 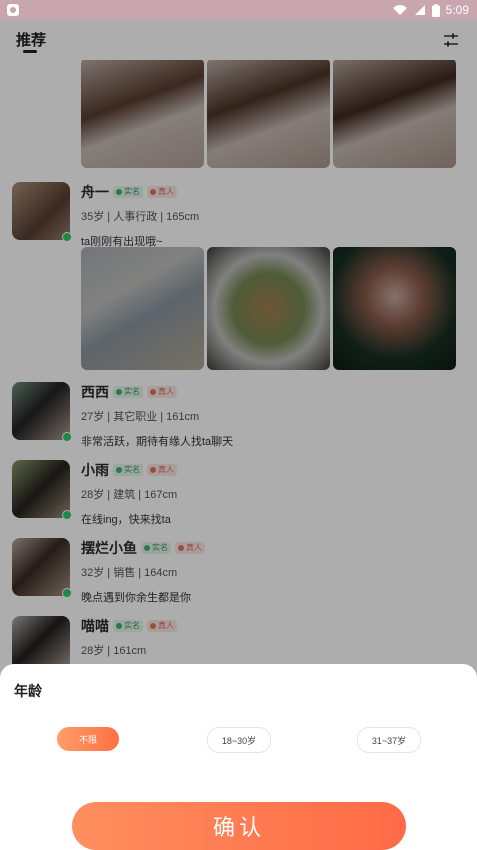 What do you see at coordinates (13, 10) in the screenshot?
I see `notification-icon` at bounding box center [13, 10].